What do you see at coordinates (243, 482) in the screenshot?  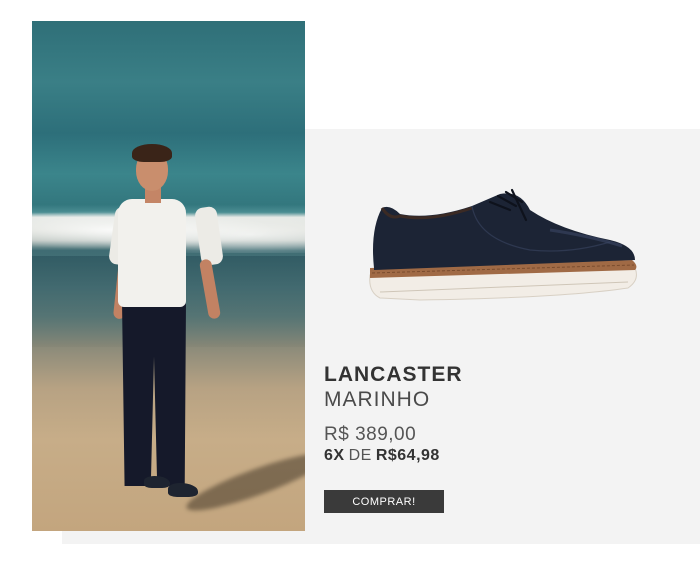 I see `model-shadow` at bounding box center [243, 482].